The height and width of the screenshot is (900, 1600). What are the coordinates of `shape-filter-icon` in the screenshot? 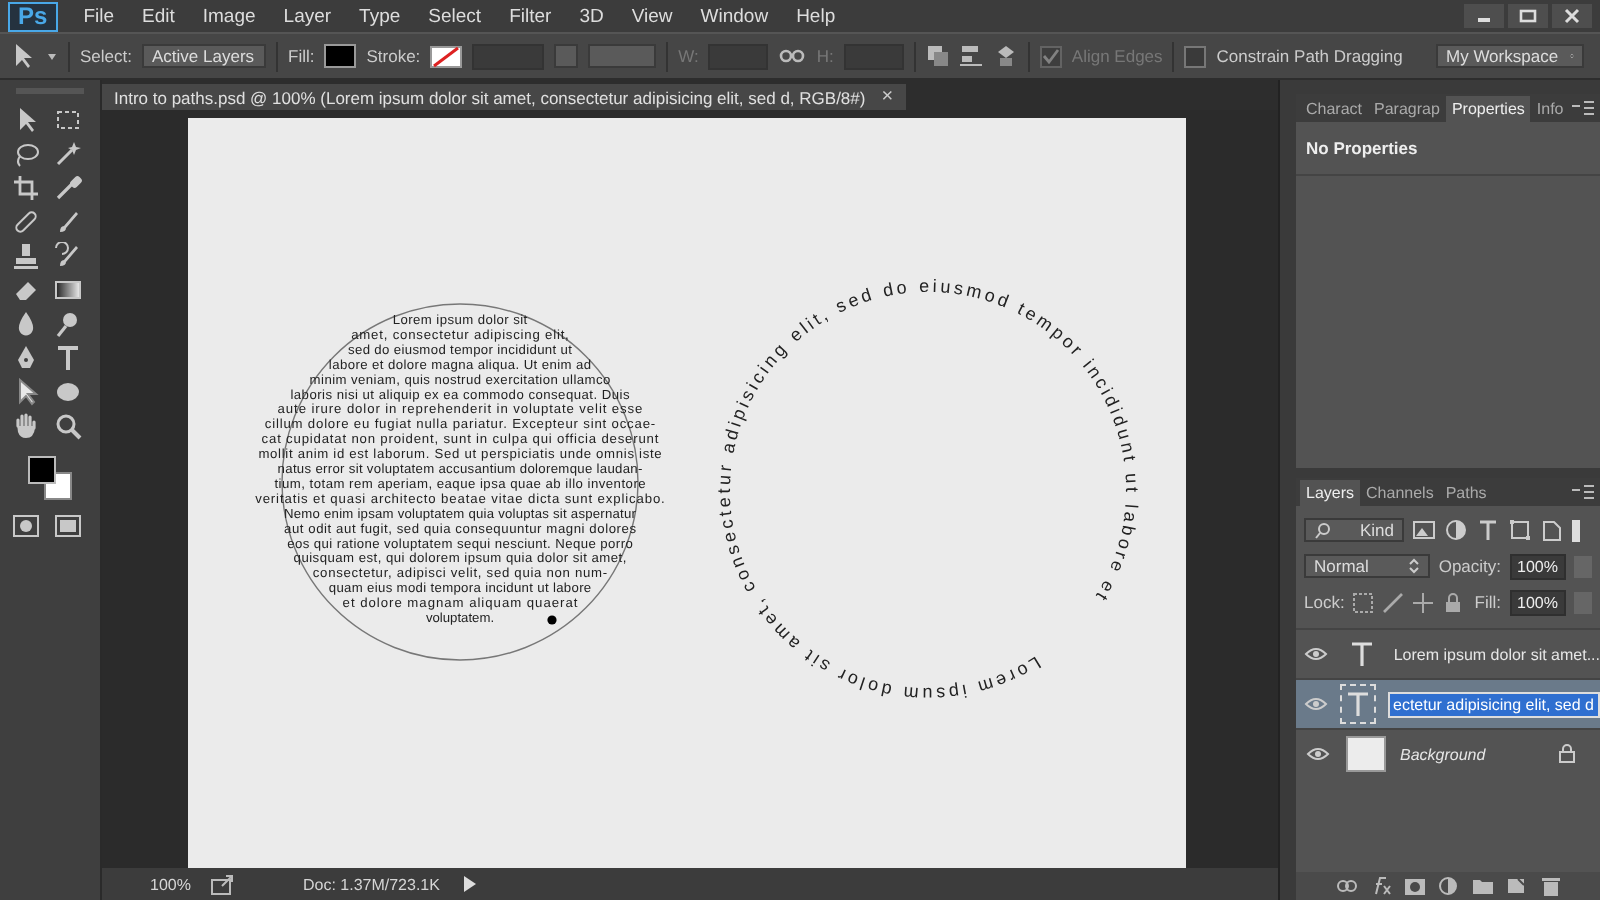 It's located at (1520, 530).